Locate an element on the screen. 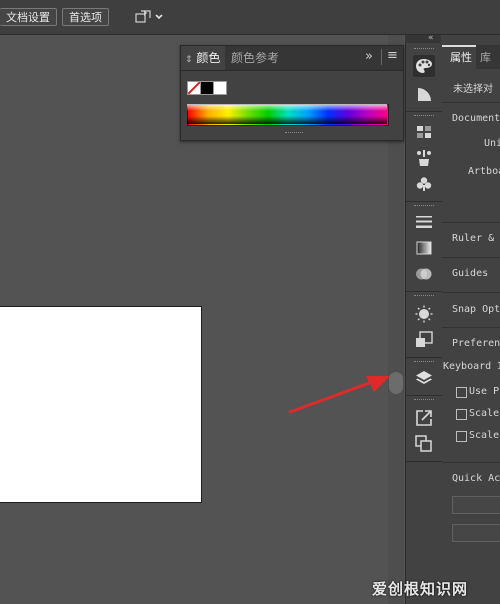 The height and width of the screenshot is (604, 500). panel-arrows-icon: ⇕ is located at coordinates (189, 60).